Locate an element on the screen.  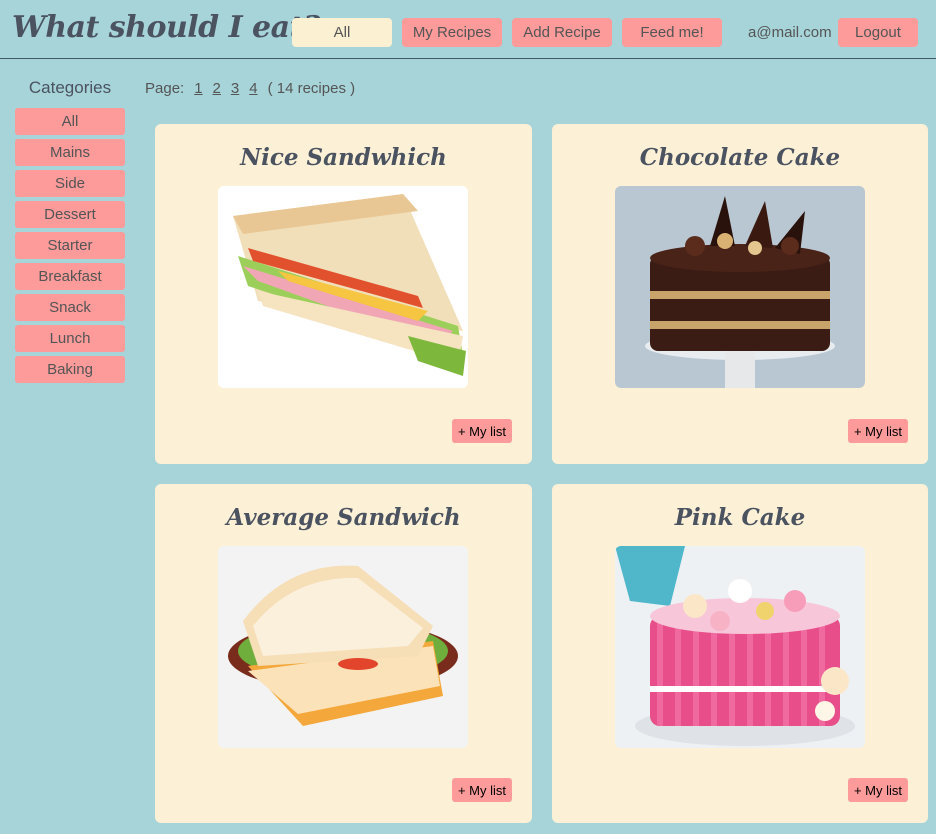
recipe-title: Nice Sandwhich is located at coordinates (343, 157).